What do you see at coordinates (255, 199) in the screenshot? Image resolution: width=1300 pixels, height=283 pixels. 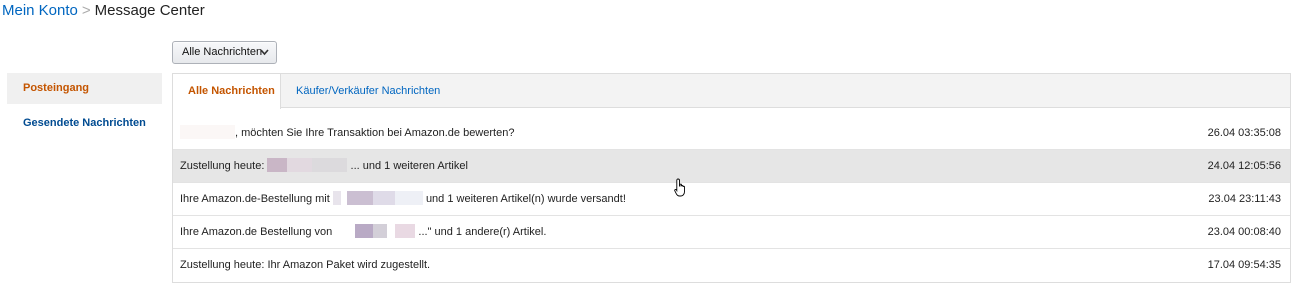 I see `message-subject-text: Ihre Amazon.de-Bestellung mit` at bounding box center [255, 199].